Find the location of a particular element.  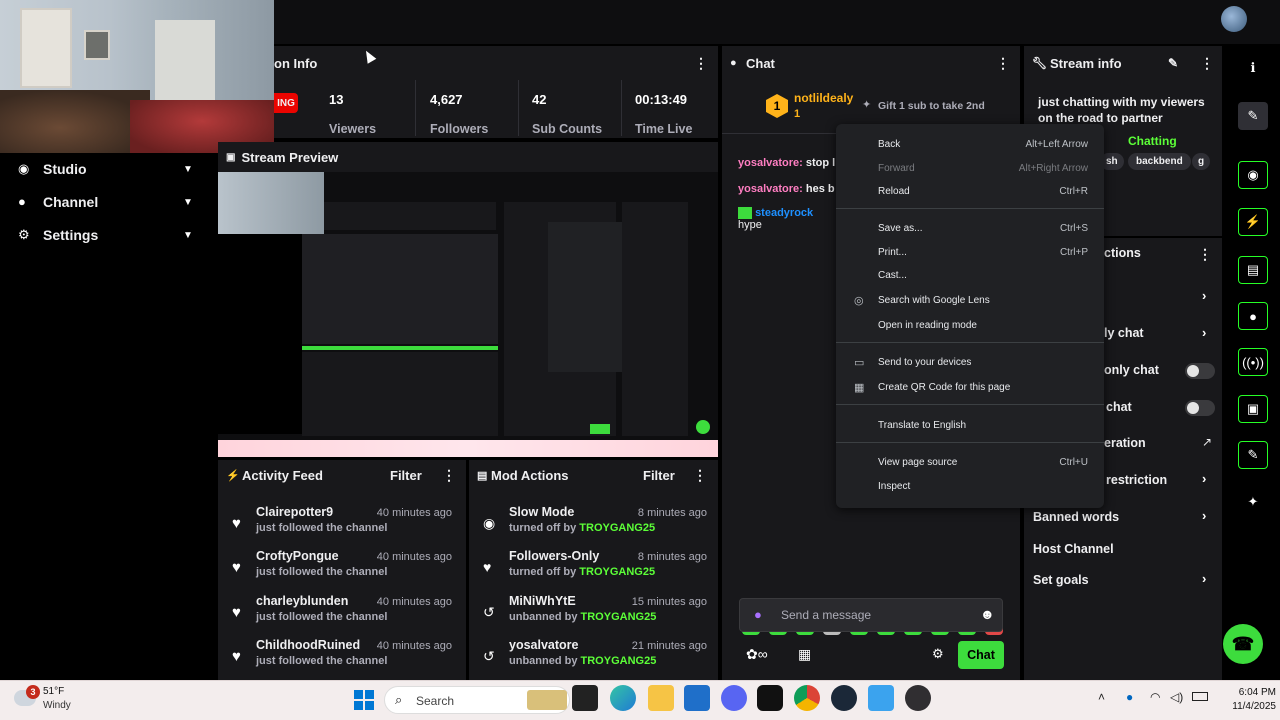

external-link-icon: ↗ is located at coordinates (1207, 442).